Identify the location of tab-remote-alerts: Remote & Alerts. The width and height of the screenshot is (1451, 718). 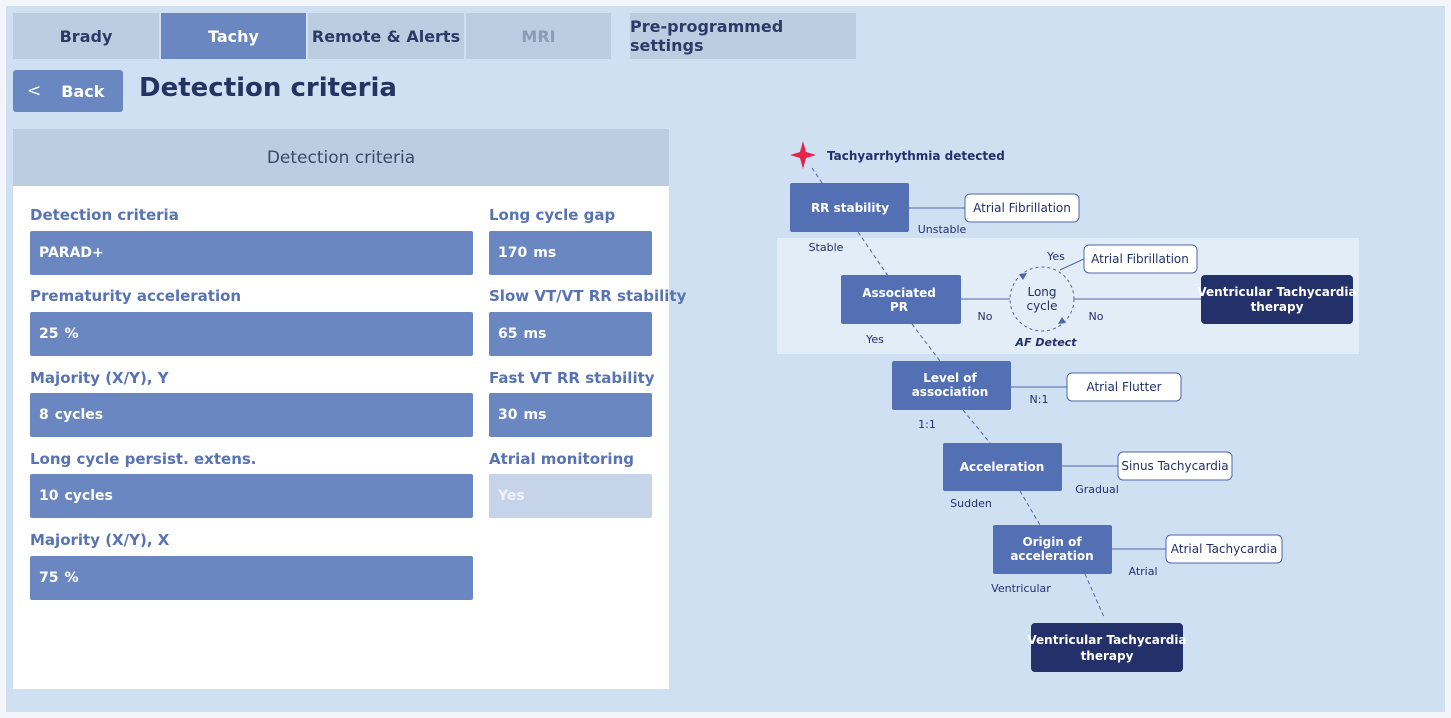
(386, 36).